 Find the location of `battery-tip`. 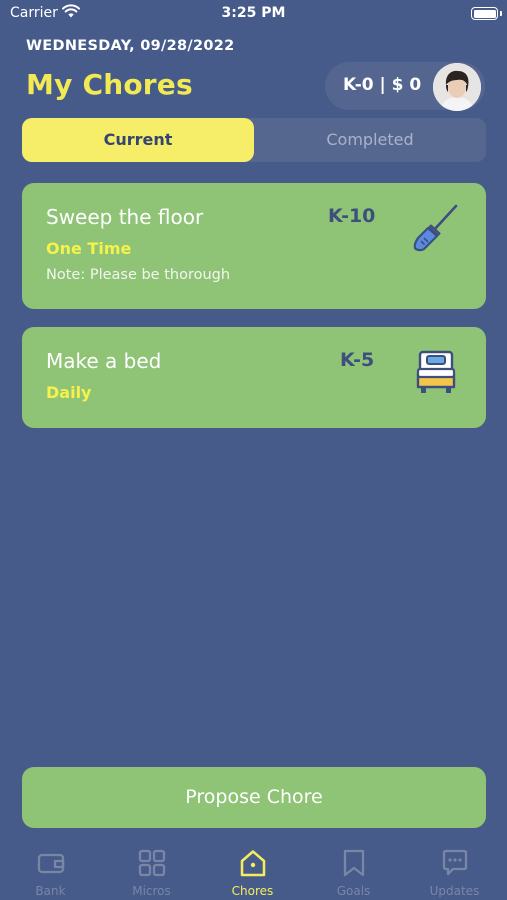

battery-tip is located at coordinates (501, 13).